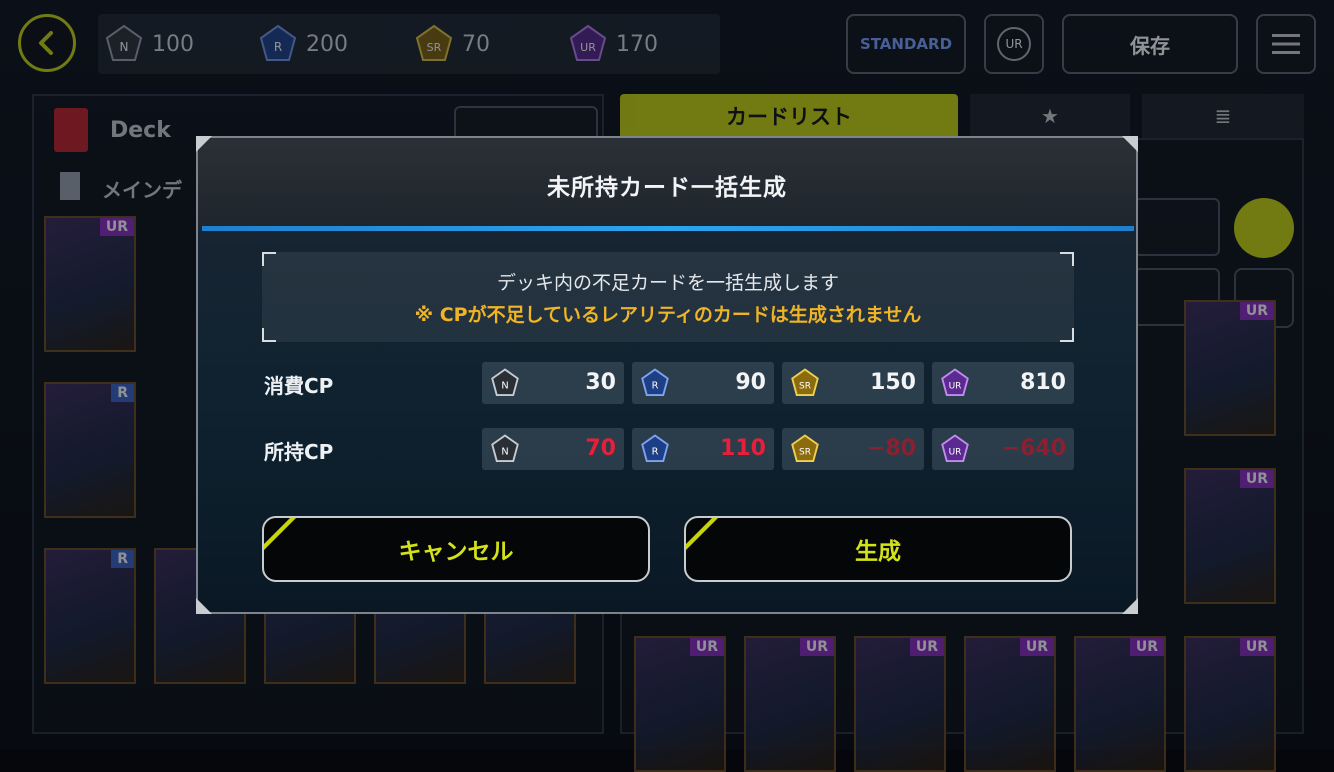 Image resolution: width=1334 pixels, height=772 pixels. I want to click on cp-r-chip: R 200, so click(303, 44).